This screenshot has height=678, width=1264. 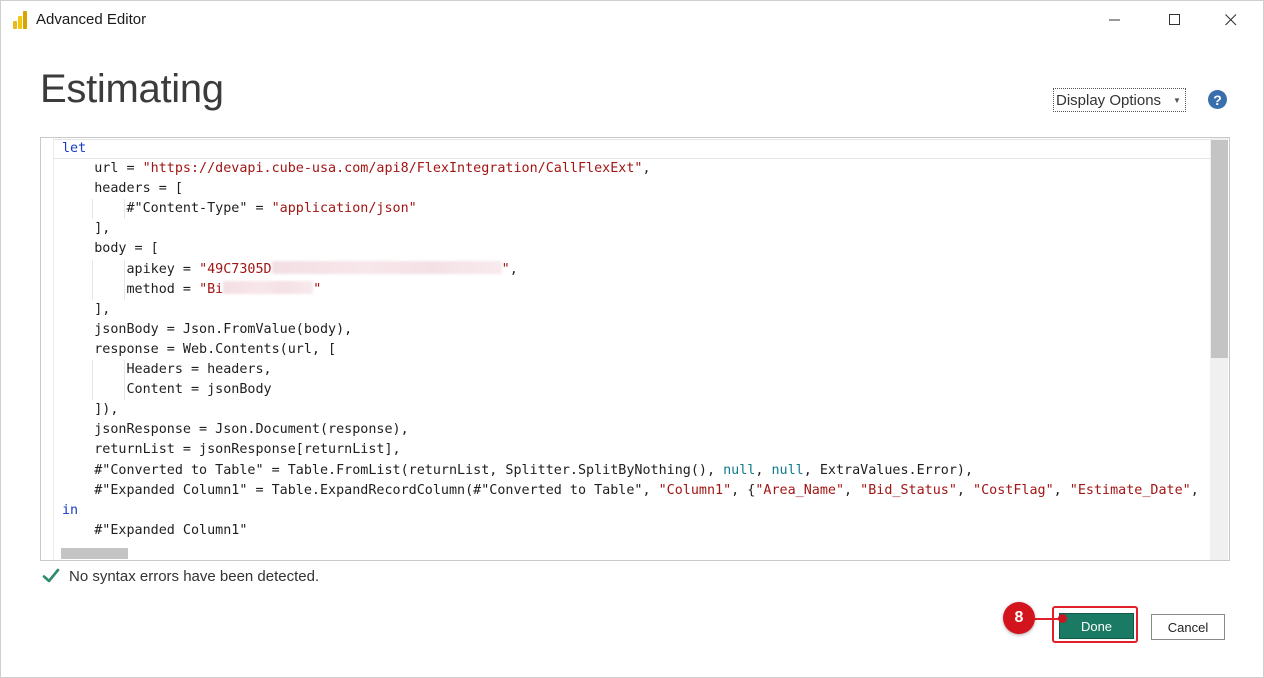 What do you see at coordinates (155, 530) in the screenshot?
I see `code-token: #"Expanded Column1"` at bounding box center [155, 530].